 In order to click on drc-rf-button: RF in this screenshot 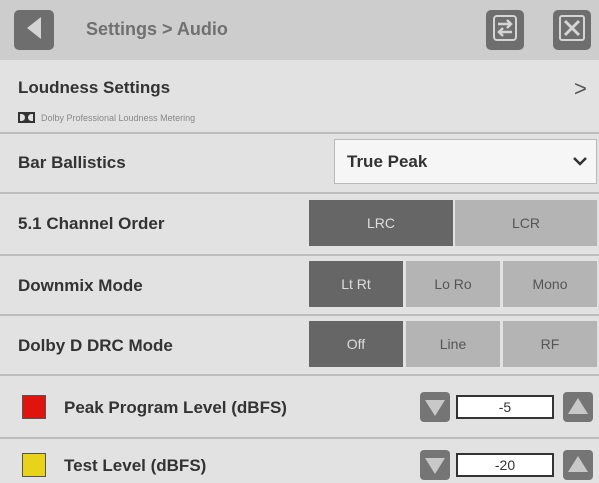, I will do `click(550, 344)`.